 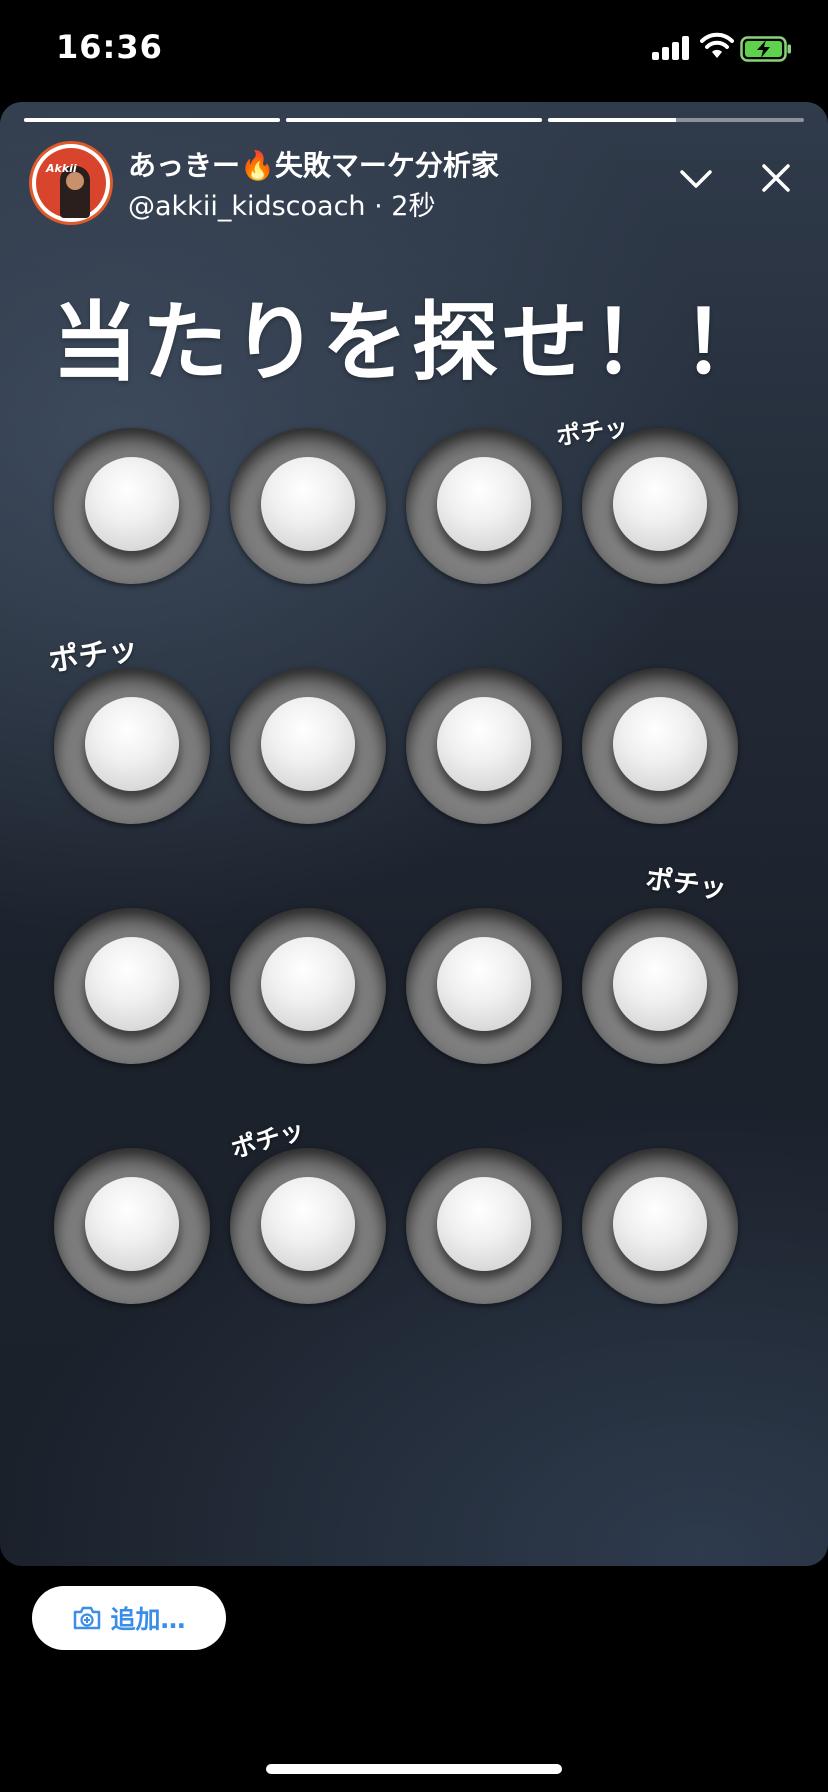 What do you see at coordinates (776, 178) in the screenshot?
I see `close-icon` at bounding box center [776, 178].